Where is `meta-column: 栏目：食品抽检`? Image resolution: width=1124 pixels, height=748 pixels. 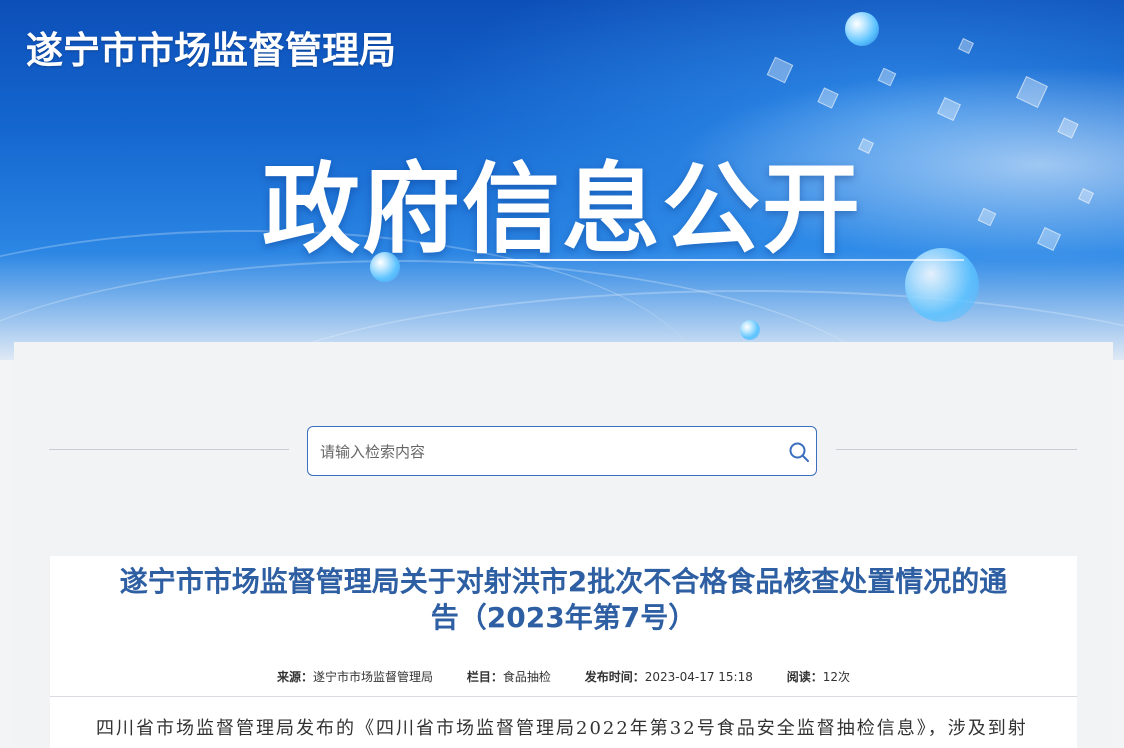
meta-column: 栏目：食品抽检 is located at coordinates (509, 677).